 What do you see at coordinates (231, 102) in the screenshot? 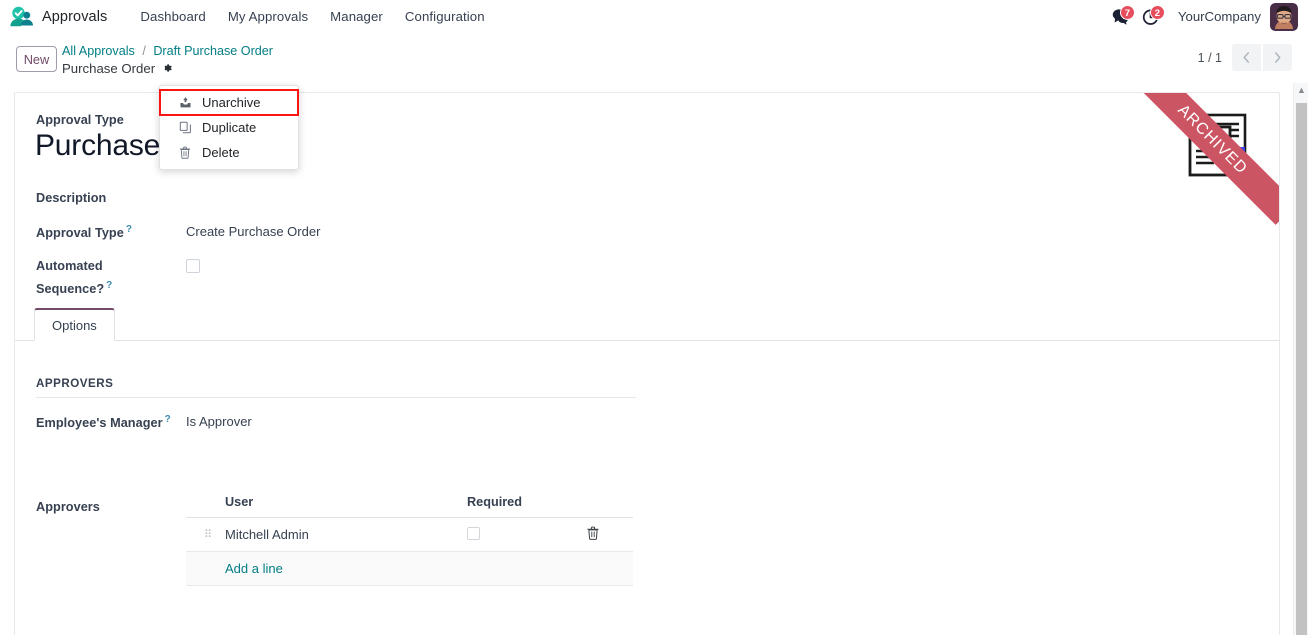
I see `dropdown-item-unarchive-label: Unarchive` at bounding box center [231, 102].